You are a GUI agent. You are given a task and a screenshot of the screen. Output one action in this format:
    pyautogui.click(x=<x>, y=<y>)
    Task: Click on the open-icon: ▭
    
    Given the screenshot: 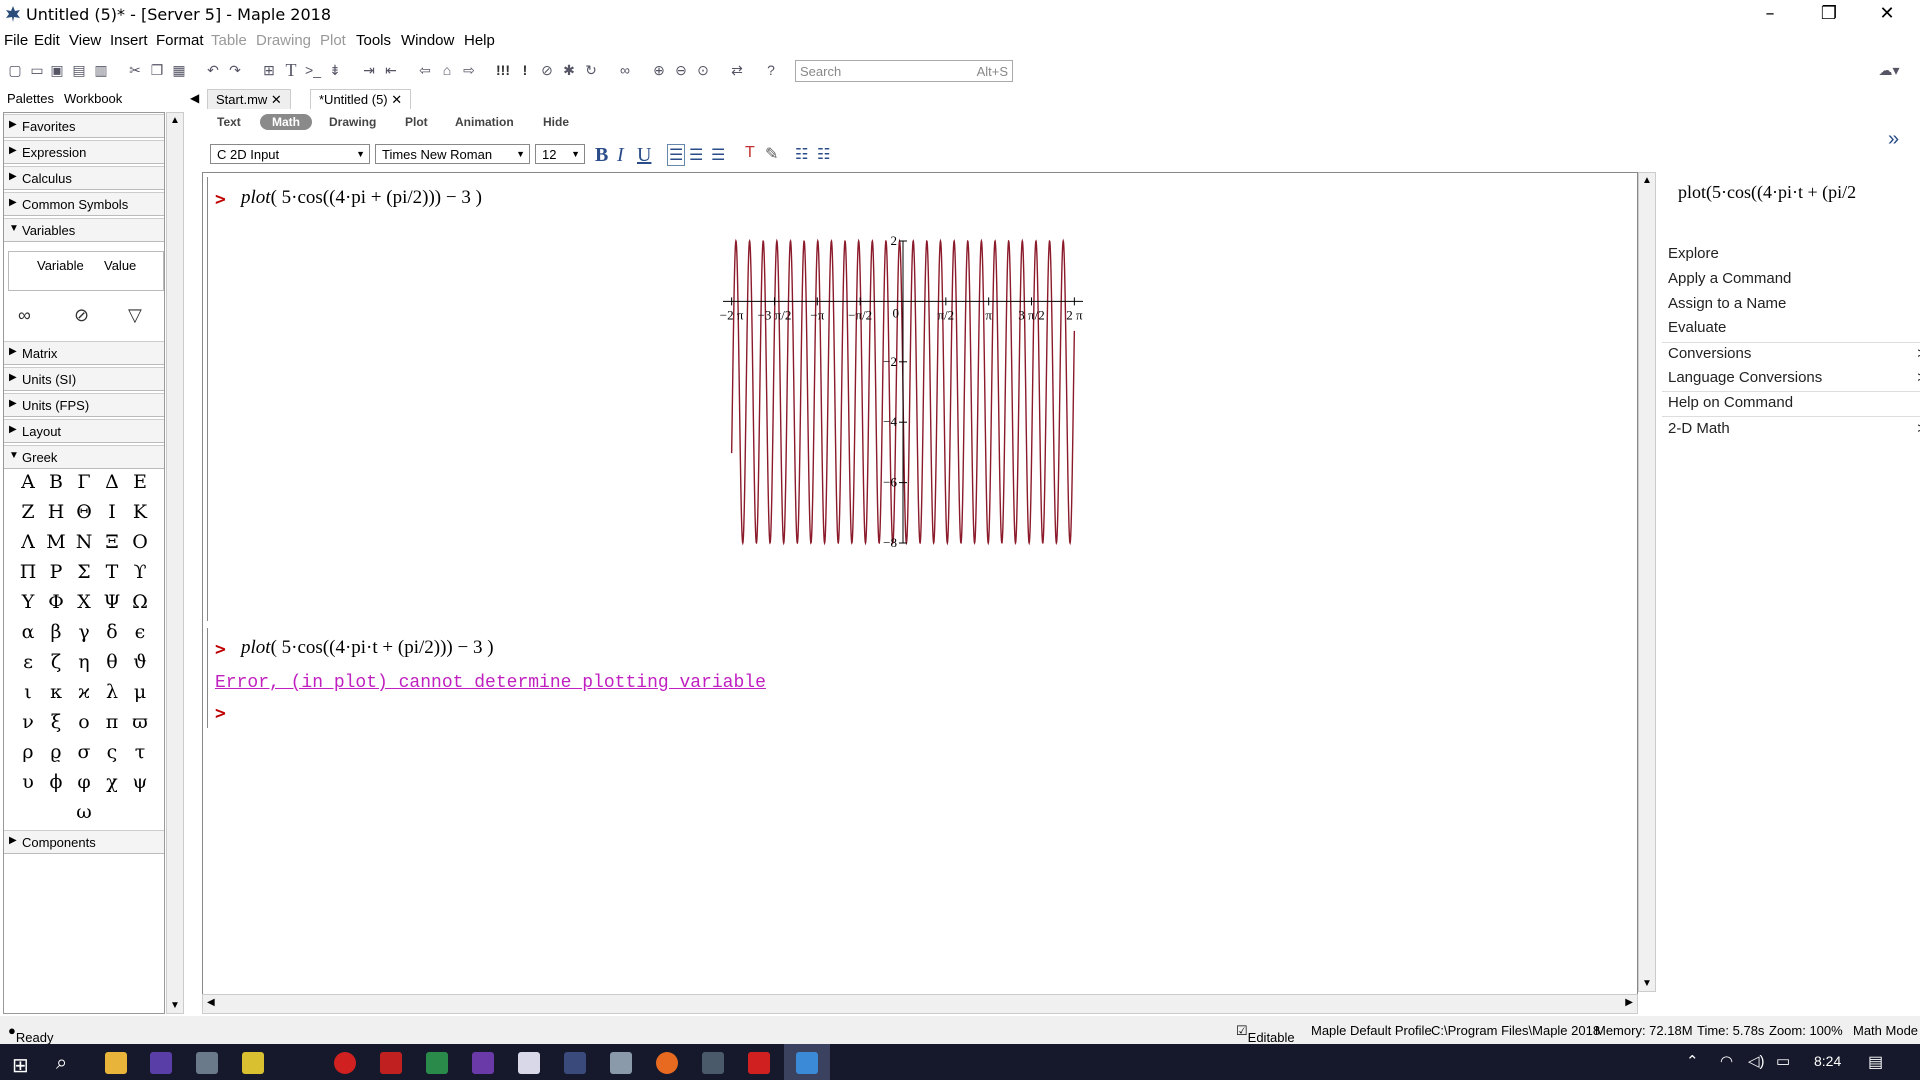 What is the action you would take?
    pyautogui.click(x=37, y=70)
    